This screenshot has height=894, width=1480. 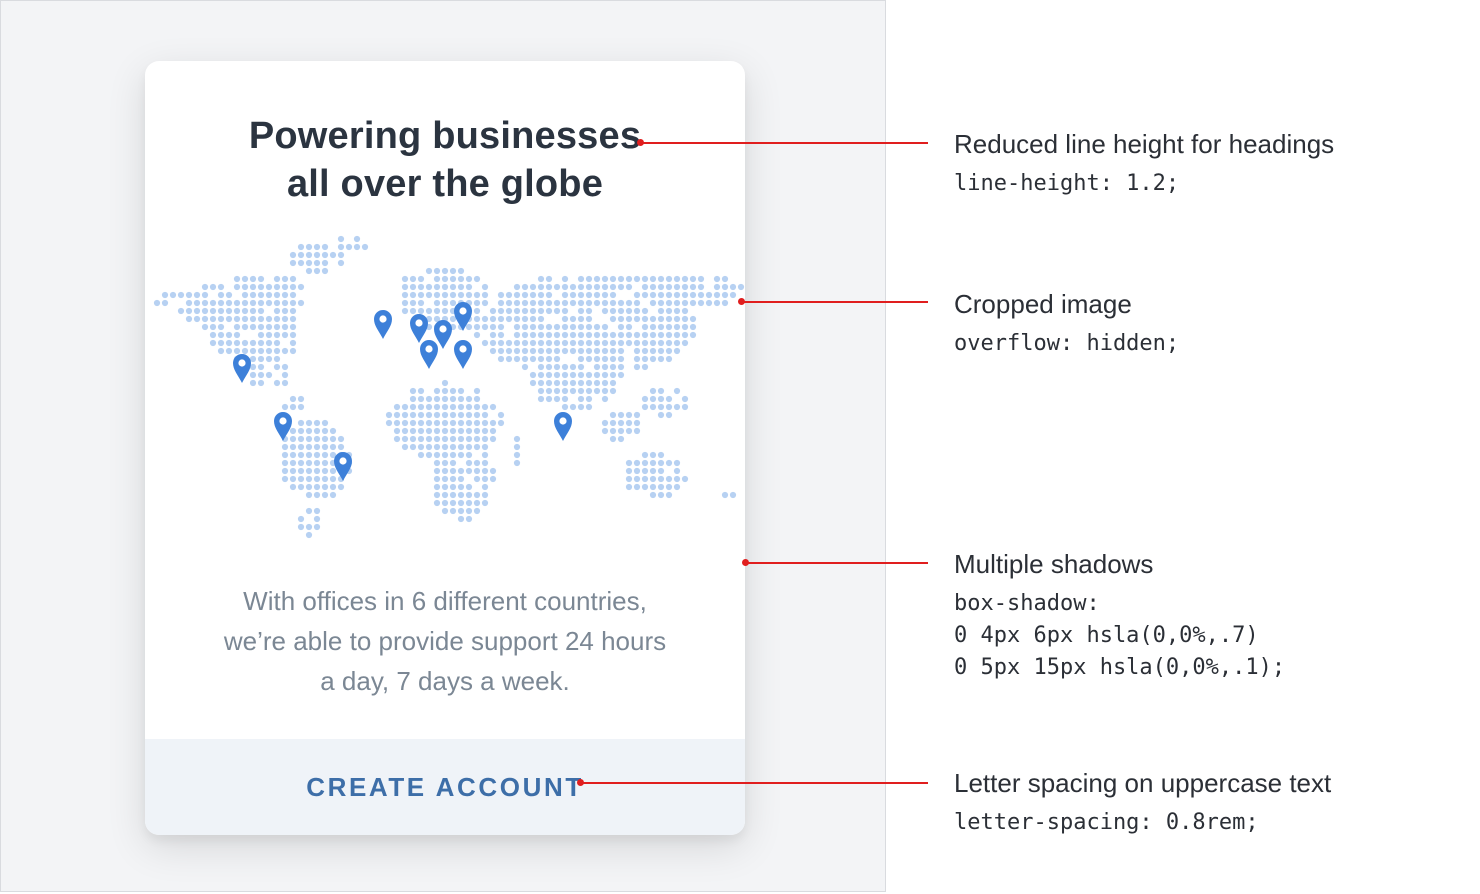 I want to click on create-account-button: CREATE ACCOUNT, so click(x=445, y=787).